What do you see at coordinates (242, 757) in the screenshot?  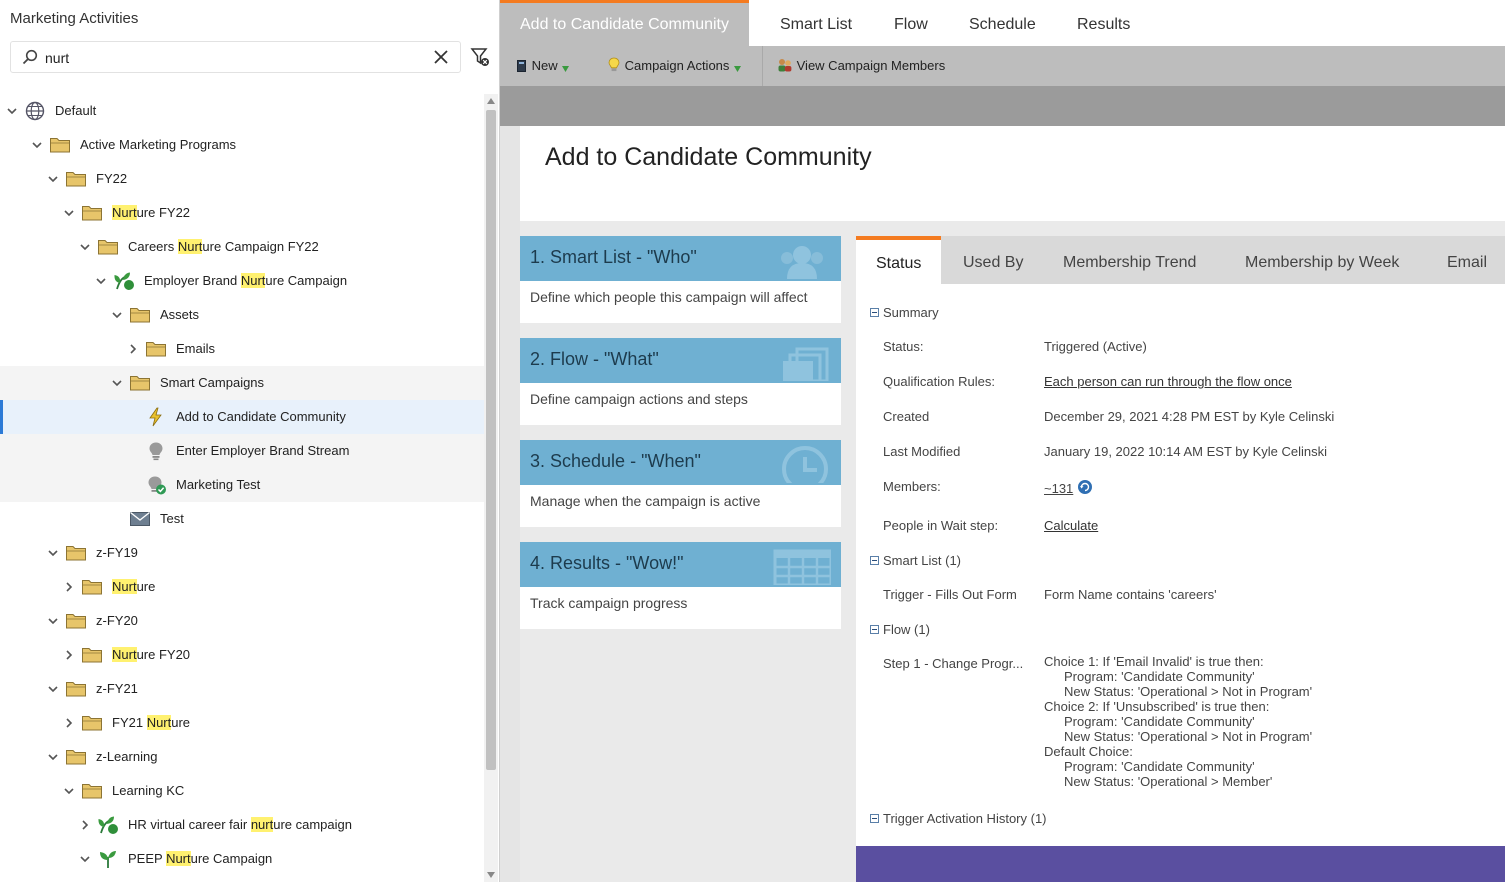 I see `tree-row: z-Learning` at bounding box center [242, 757].